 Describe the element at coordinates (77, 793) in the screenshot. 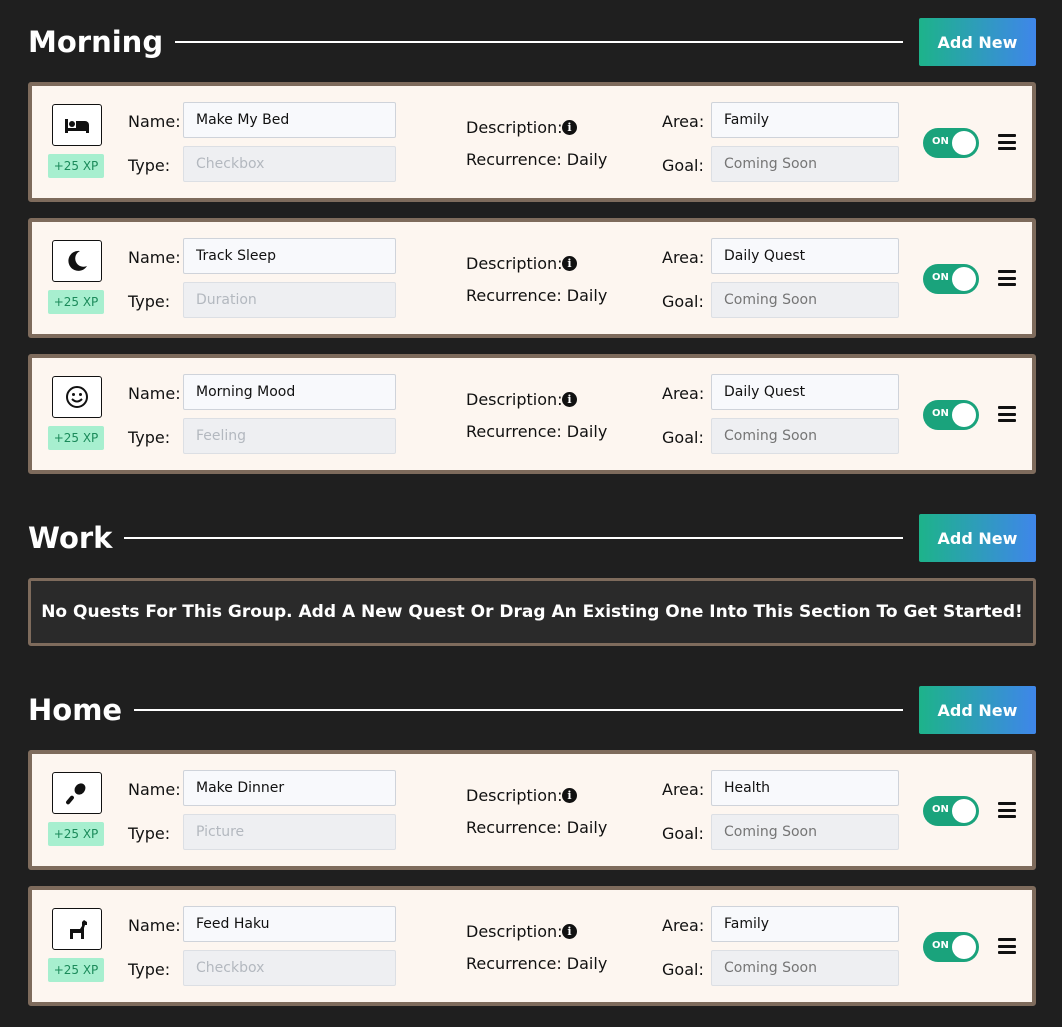

I see `spoon-icon` at that location.